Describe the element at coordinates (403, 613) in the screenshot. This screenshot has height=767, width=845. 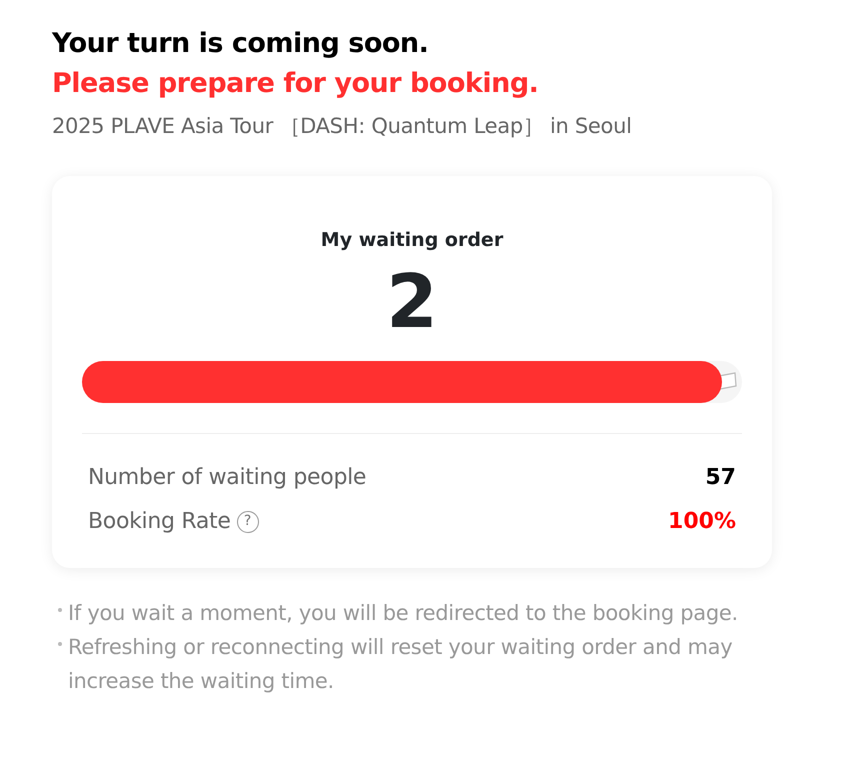
I see `note-text: If you wait a moment, you will be redirected to the booking page.` at that location.